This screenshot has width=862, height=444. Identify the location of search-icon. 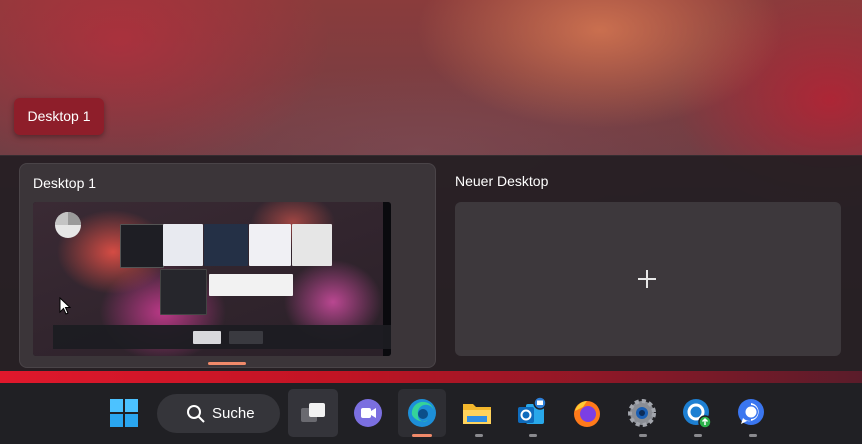
(196, 414).